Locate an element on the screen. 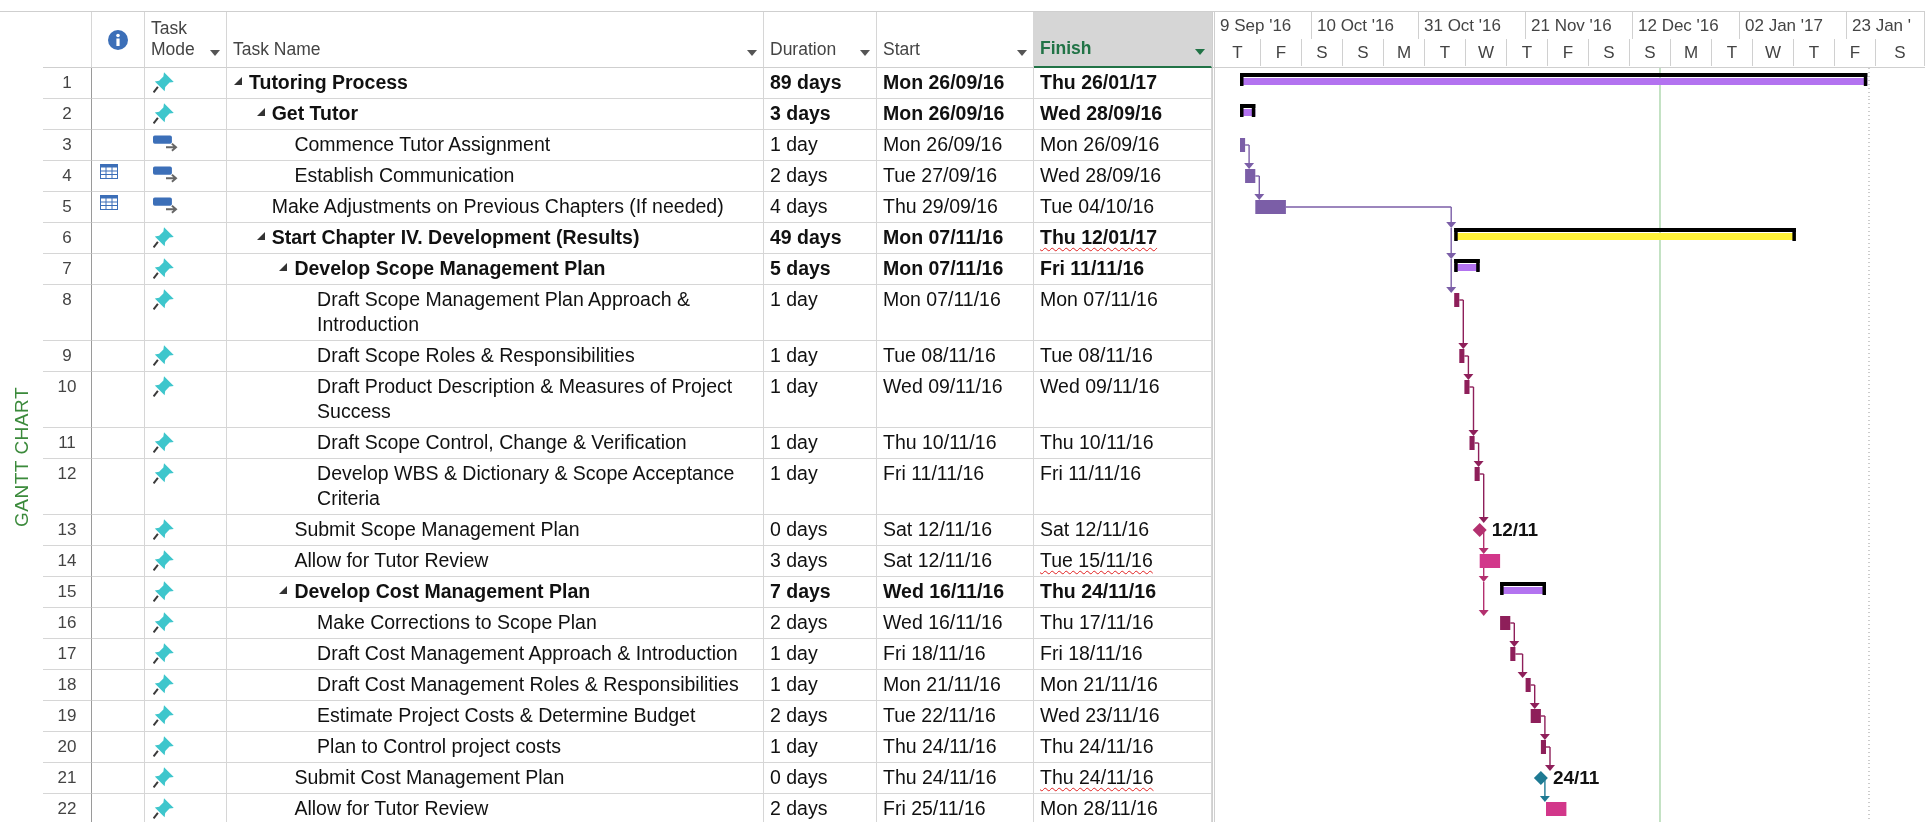 The height and width of the screenshot is (822, 1925). row-number: 8 is located at coordinates (67, 313).